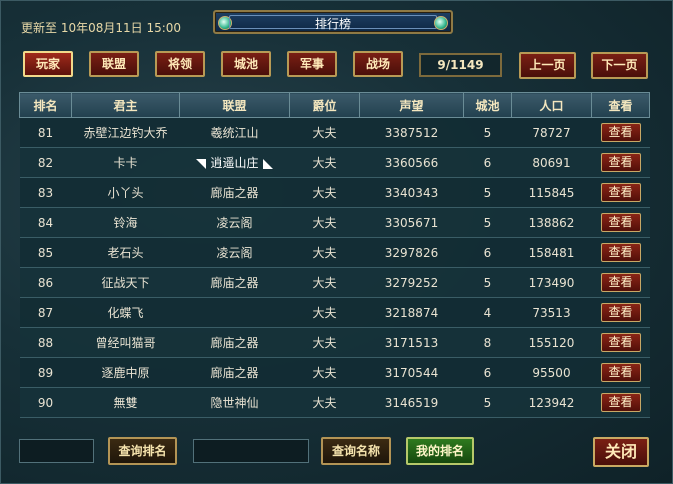  What do you see at coordinates (234, 222) in the screenshot?
I see `alliance-cell: 凌云阁` at bounding box center [234, 222].